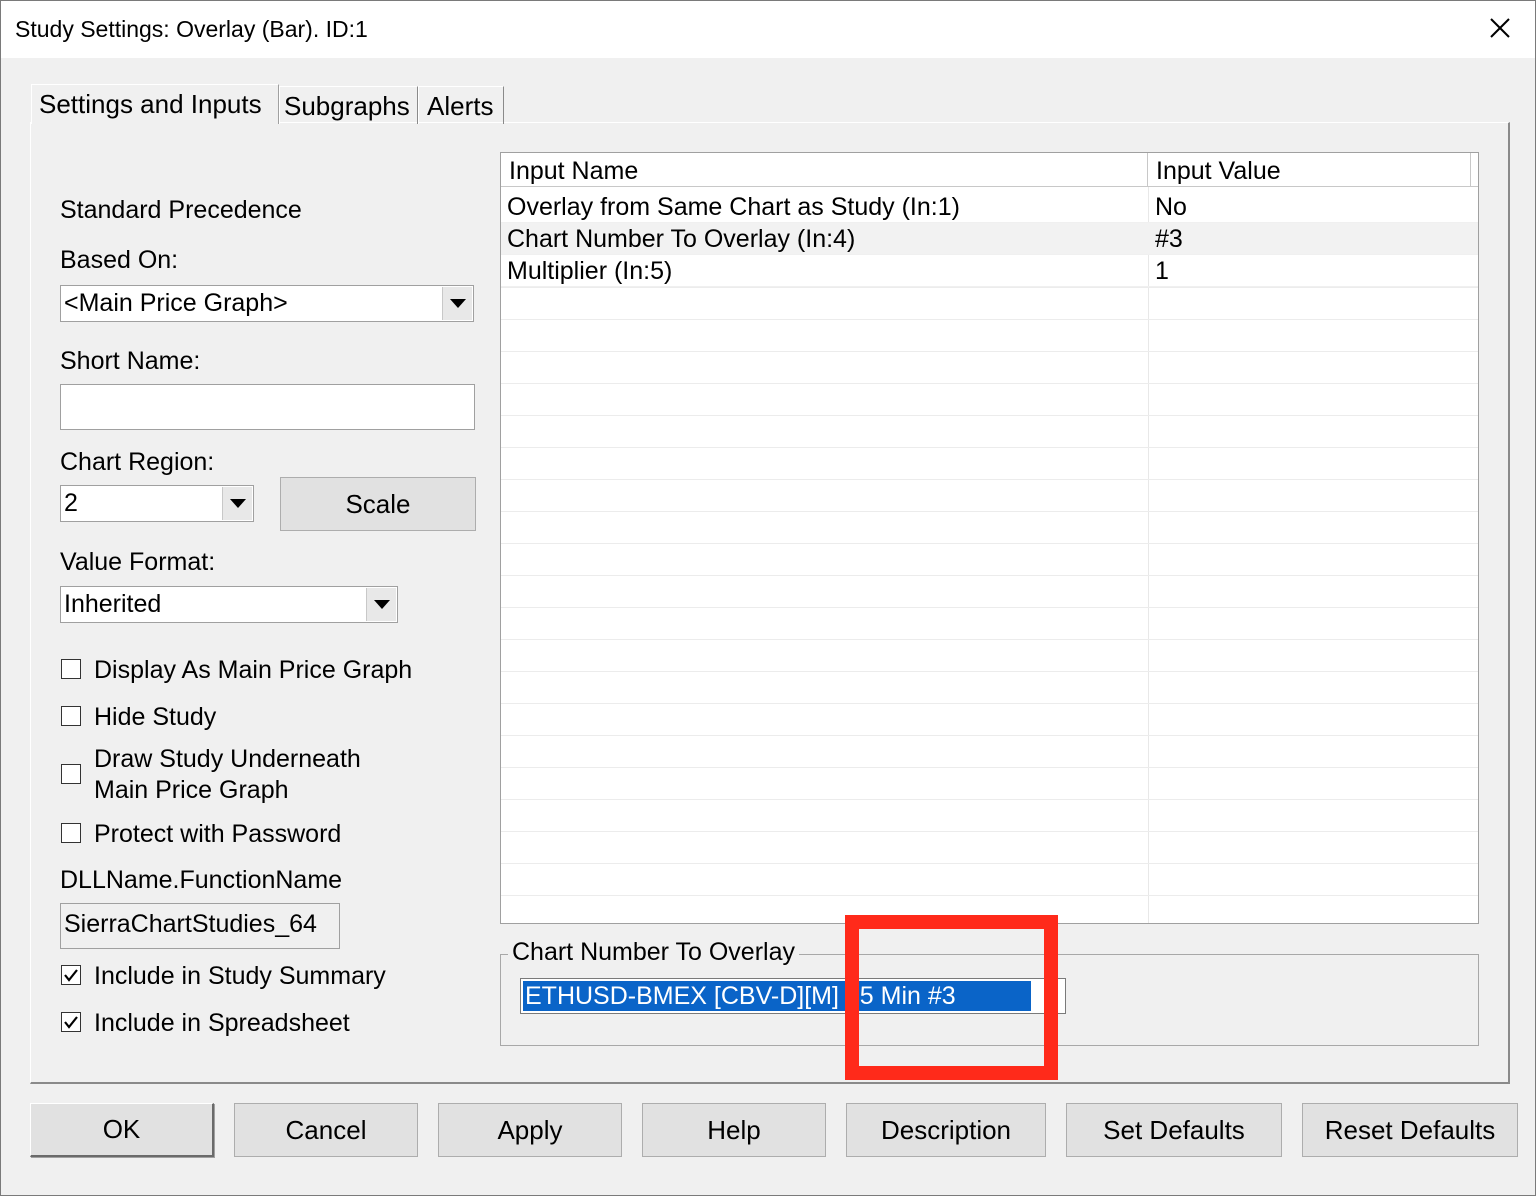 The image size is (1536, 1196). Describe the element at coordinates (1162, 271) in the screenshot. I see `input-value-cell: 1` at that location.